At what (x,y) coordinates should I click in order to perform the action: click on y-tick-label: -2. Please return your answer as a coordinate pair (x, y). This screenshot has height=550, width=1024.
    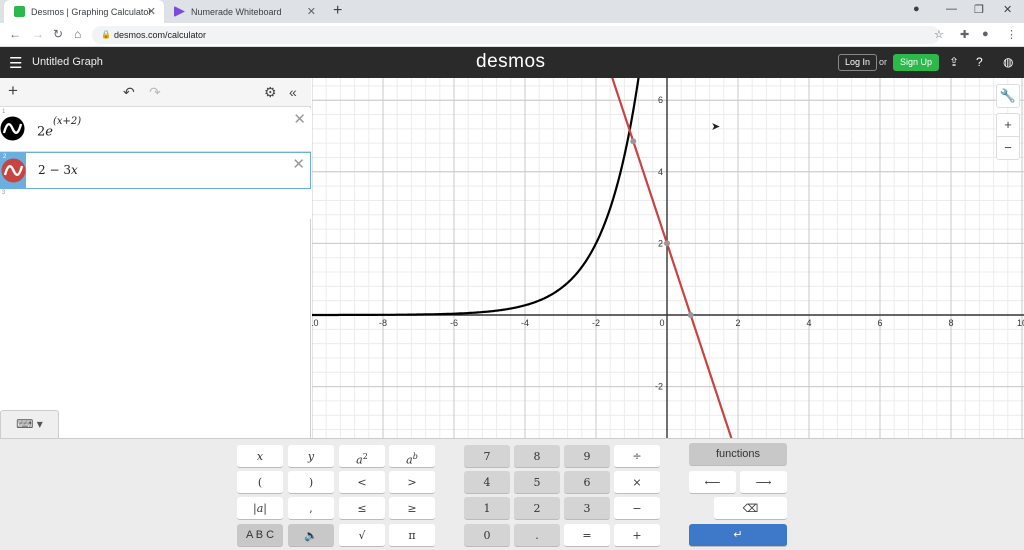
    Looking at the image, I should click on (659, 387).